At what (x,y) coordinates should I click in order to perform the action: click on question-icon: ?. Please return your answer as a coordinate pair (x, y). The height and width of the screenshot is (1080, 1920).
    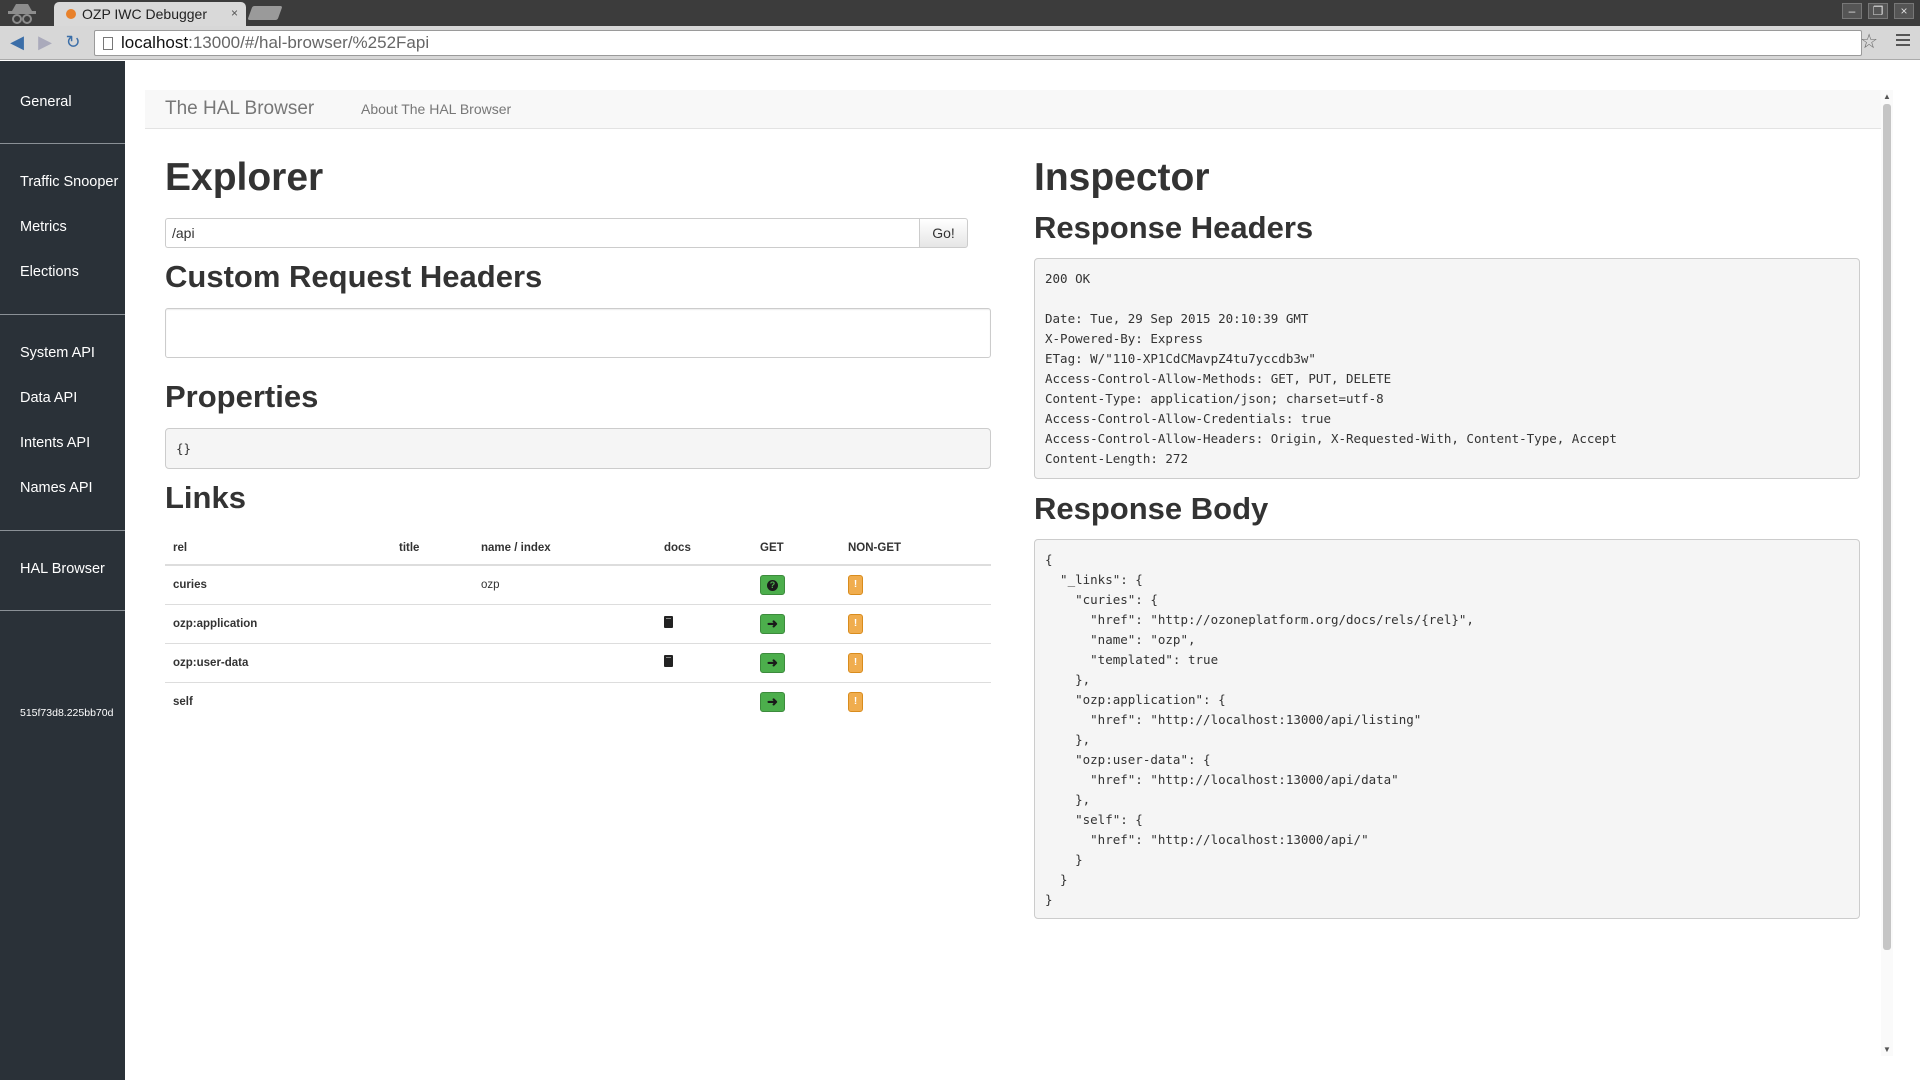
    Looking at the image, I should click on (772, 585).